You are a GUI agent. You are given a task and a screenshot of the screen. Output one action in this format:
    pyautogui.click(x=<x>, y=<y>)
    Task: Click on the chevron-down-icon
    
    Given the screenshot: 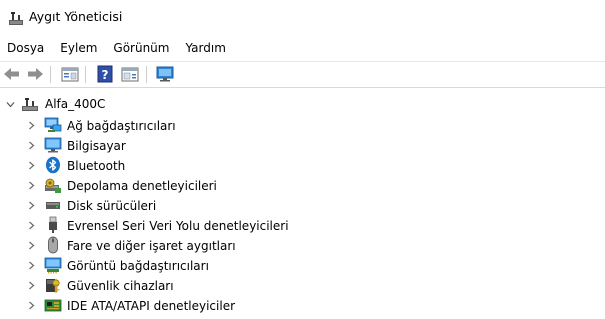 What is the action you would take?
    pyautogui.click(x=10, y=104)
    